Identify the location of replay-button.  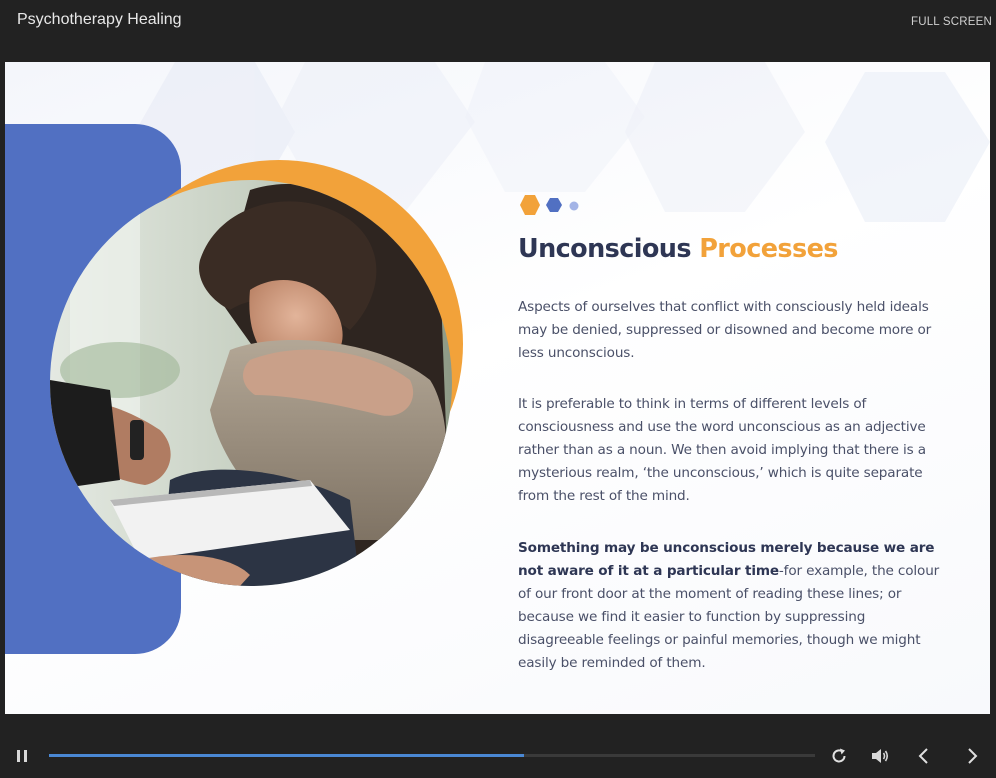
(839, 756).